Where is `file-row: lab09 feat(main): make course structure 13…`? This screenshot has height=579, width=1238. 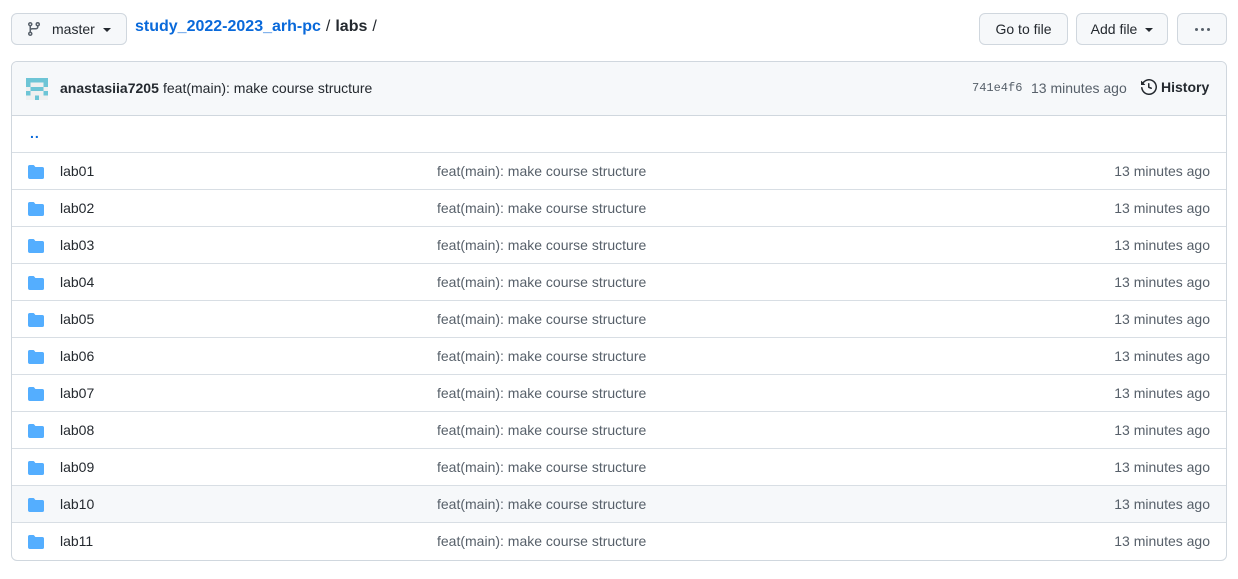 file-row: lab09 feat(main): make course structure 13… is located at coordinates (619, 467).